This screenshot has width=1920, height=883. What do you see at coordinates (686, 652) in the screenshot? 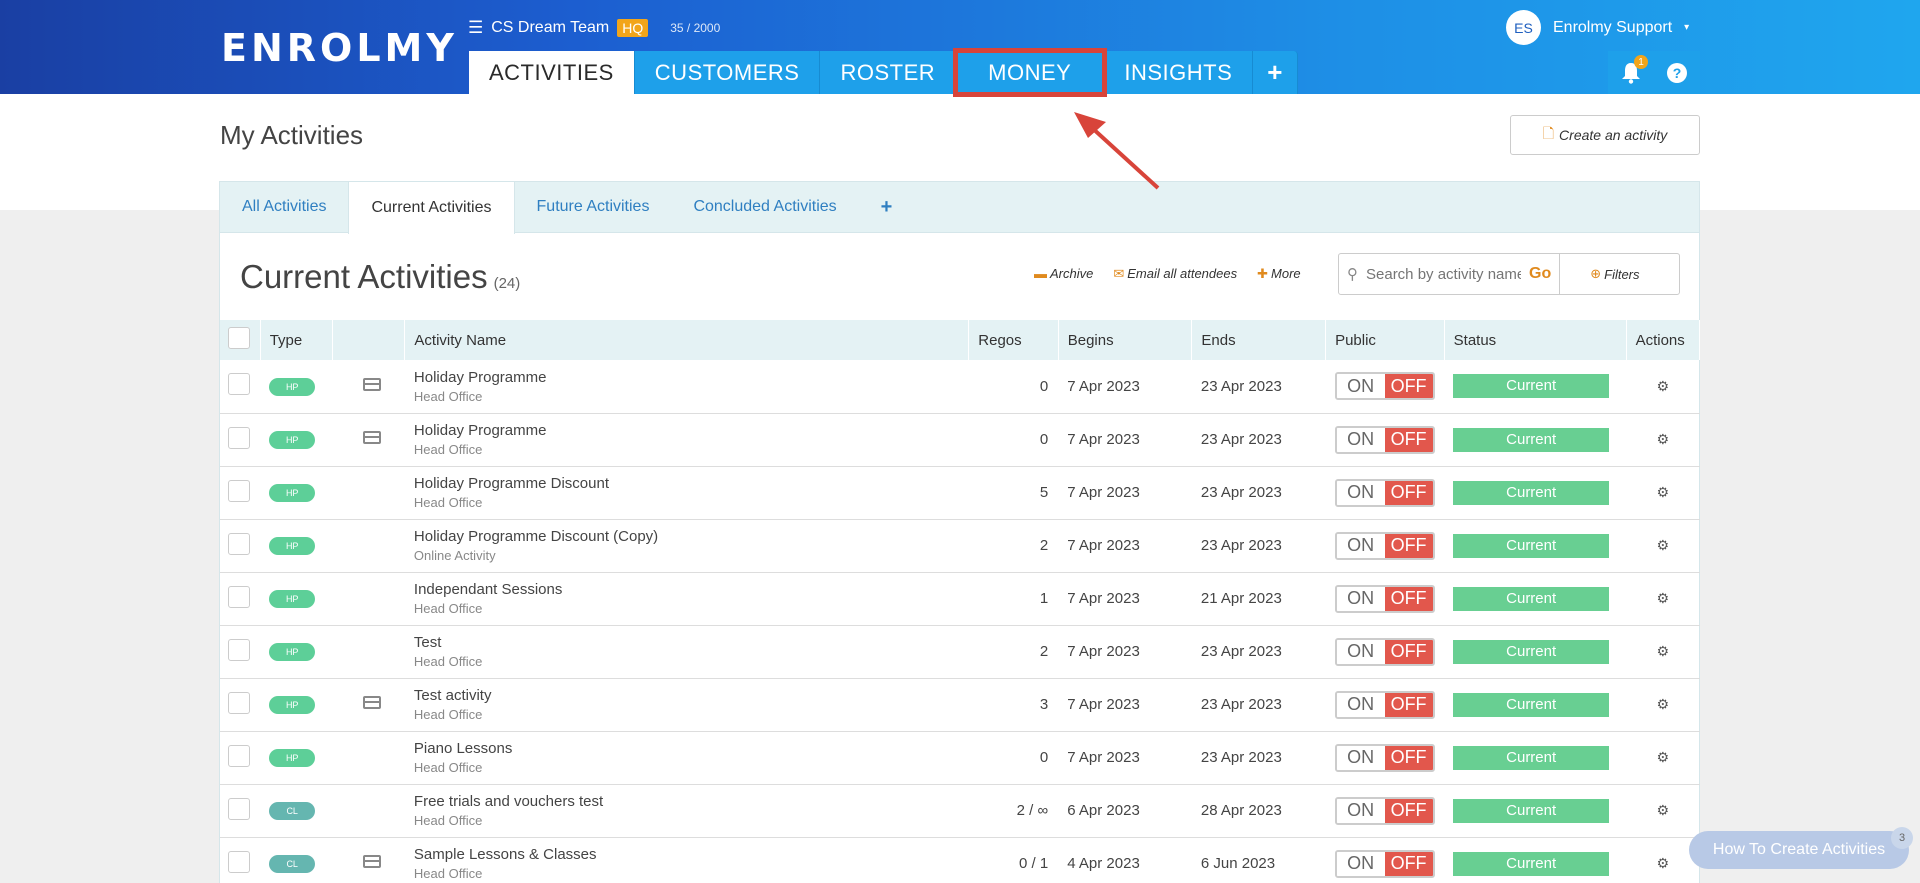
I see `activity-name-cell: Test Head Office` at bounding box center [686, 652].